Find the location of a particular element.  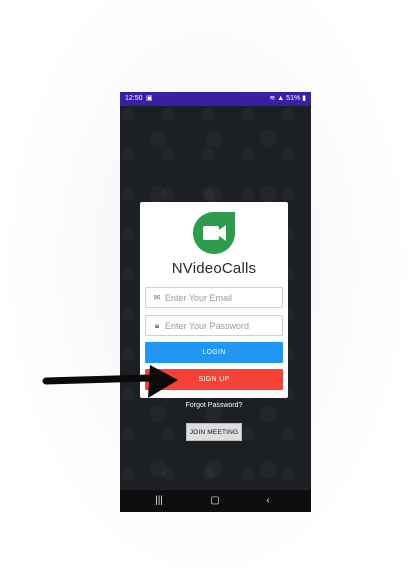

app-name: NVideoCalls is located at coordinates (214, 268).